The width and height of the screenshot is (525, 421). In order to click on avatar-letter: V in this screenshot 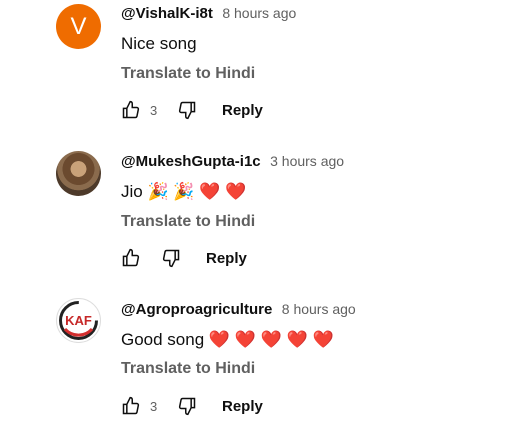, I will do `click(78, 26)`.